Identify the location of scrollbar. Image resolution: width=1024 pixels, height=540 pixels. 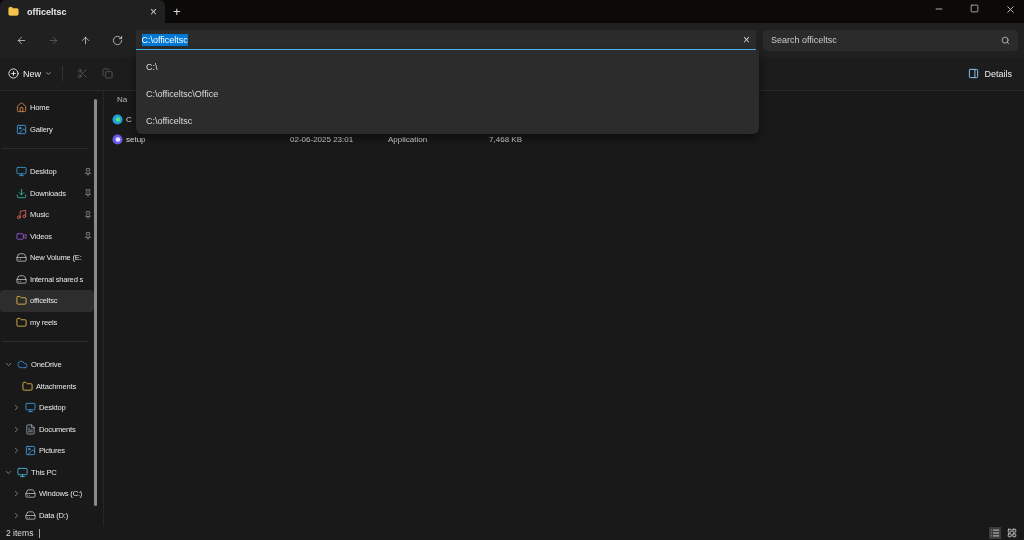
(95, 302).